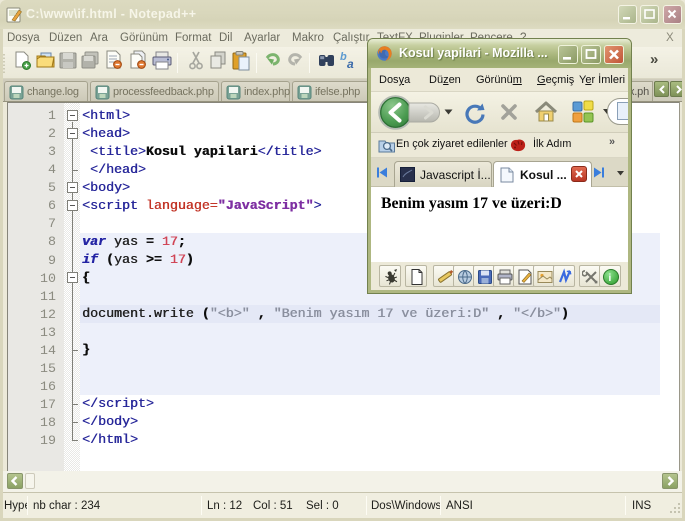  I want to click on svg-text: a, so click(350, 64).